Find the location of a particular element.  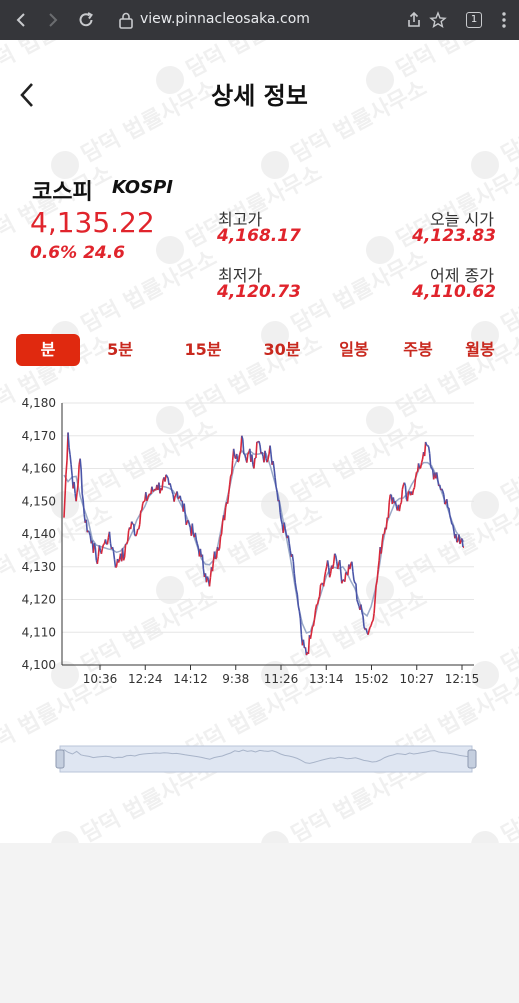

zoom-handle-right is located at coordinates (472, 759).